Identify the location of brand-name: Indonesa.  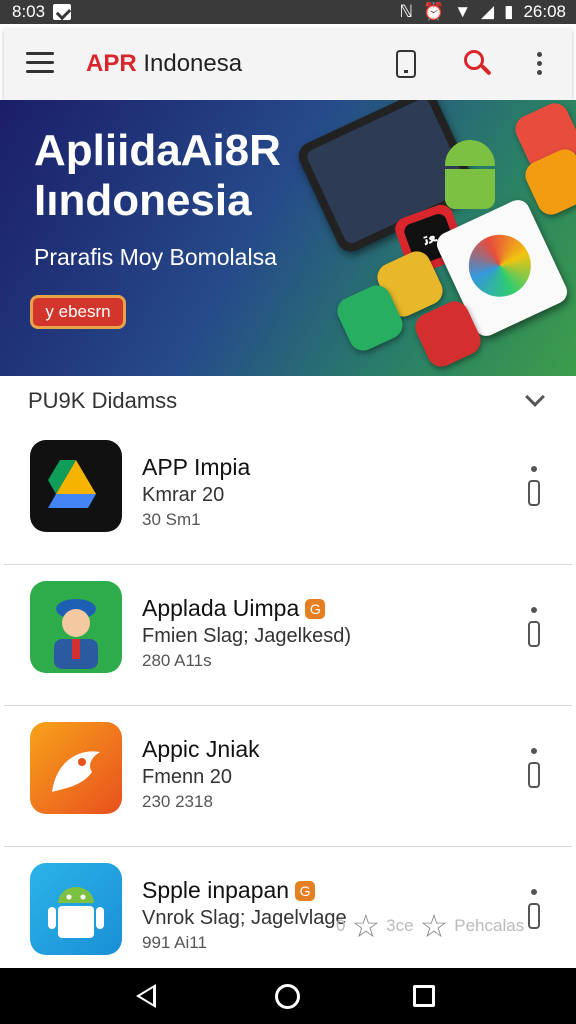
(193, 63).